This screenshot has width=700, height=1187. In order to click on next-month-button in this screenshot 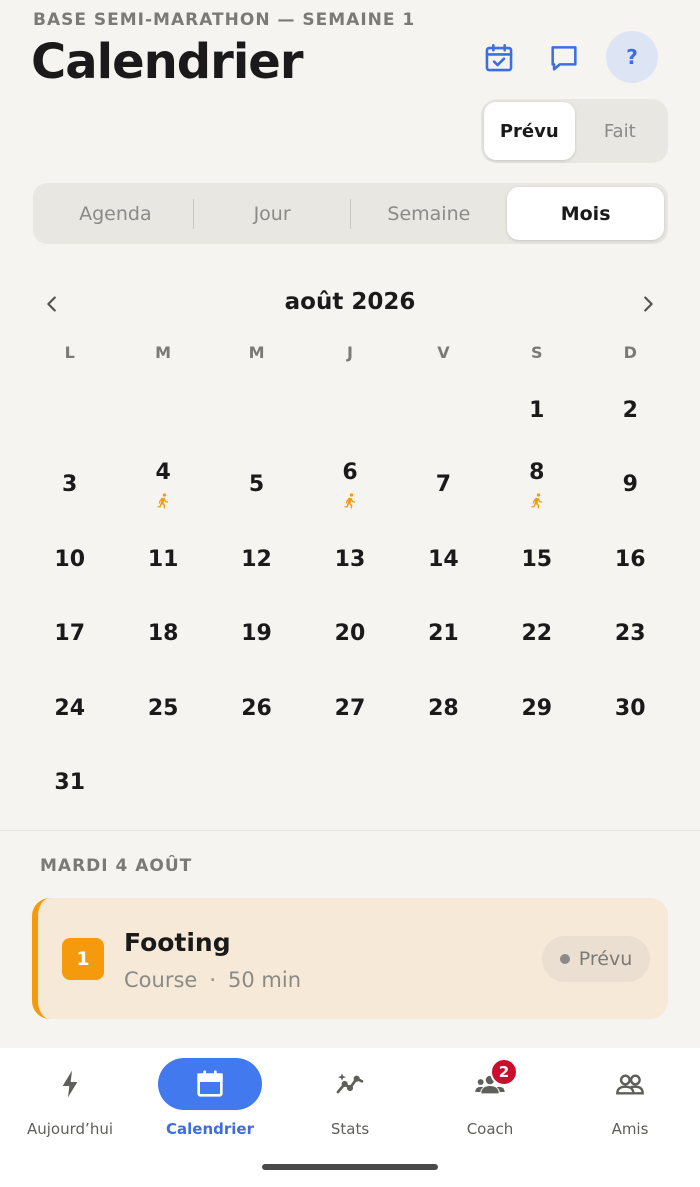, I will do `click(648, 304)`.